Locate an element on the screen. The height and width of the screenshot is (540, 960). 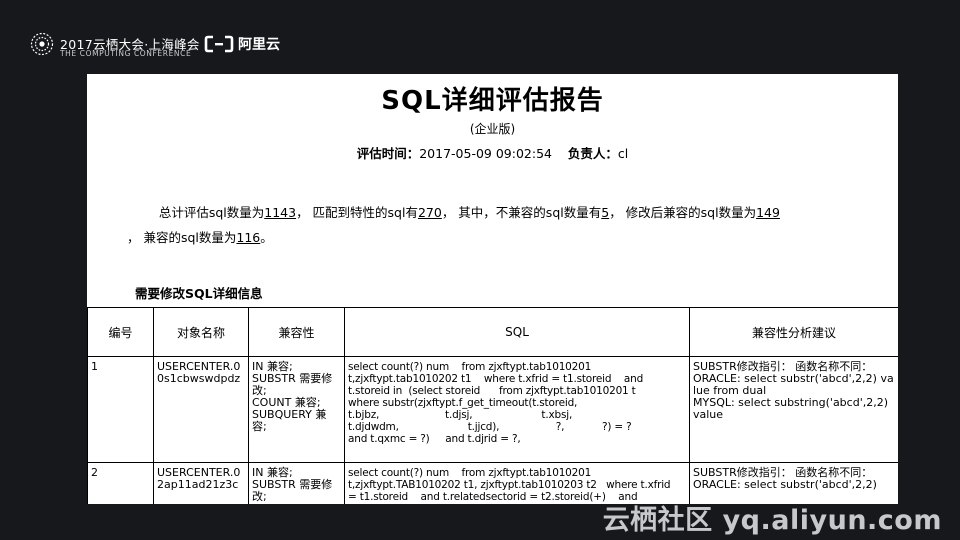
report-edition: (企业版) is located at coordinates (492, 129).